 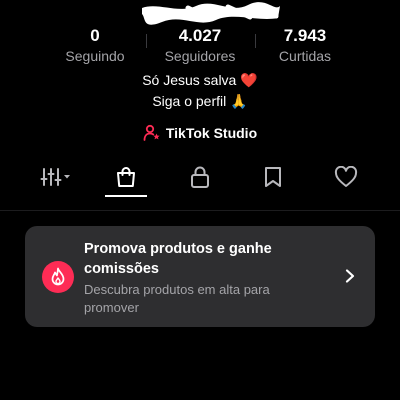 What do you see at coordinates (305, 35) in the screenshot?
I see `likes-count: 7.943` at bounding box center [305, 35].